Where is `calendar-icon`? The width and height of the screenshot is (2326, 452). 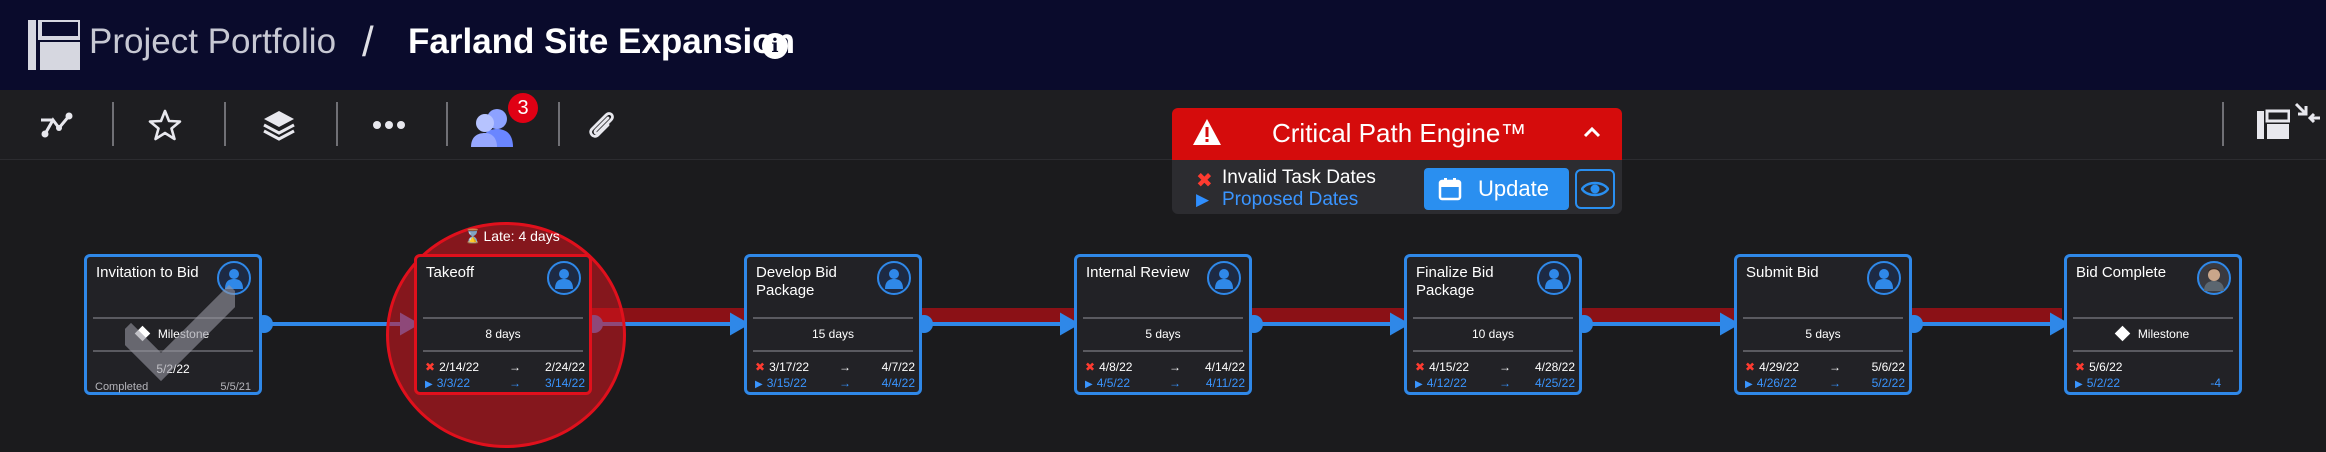 calendar-icon is located at coordinates (1450, 189).